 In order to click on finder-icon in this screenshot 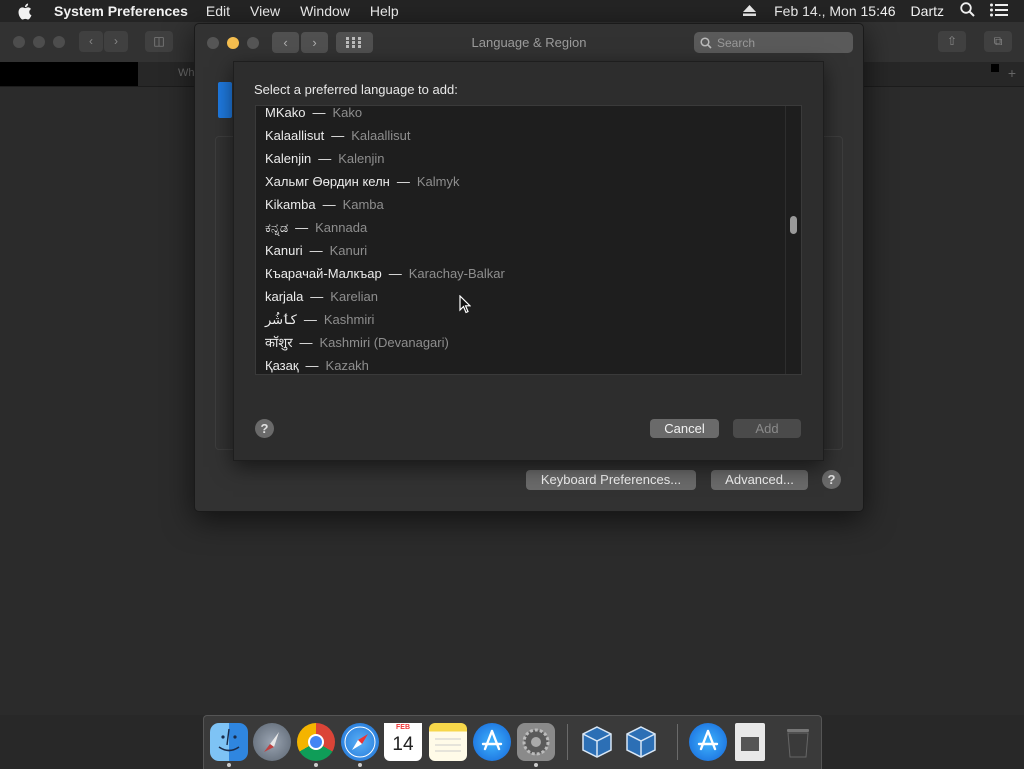, I will do `click(229, 742)`.